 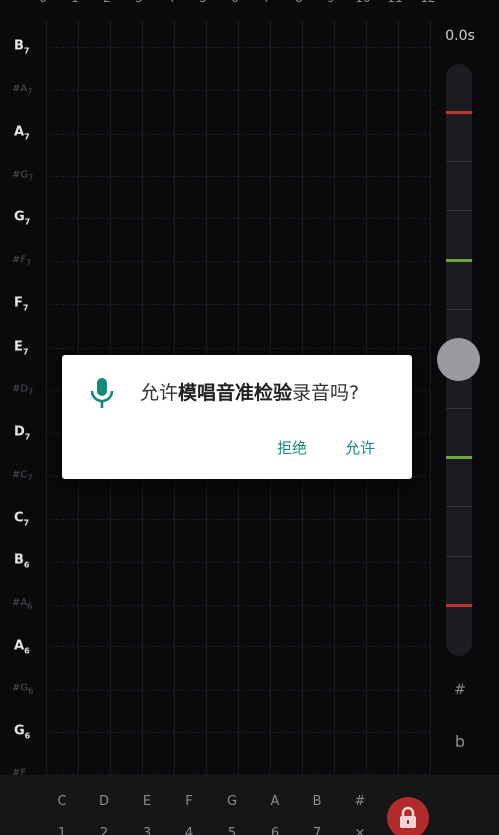 What do you see at coordinates (203, 2) in the screenshot?
I see `ruler-number: 5` at bounding box center [203, 2].